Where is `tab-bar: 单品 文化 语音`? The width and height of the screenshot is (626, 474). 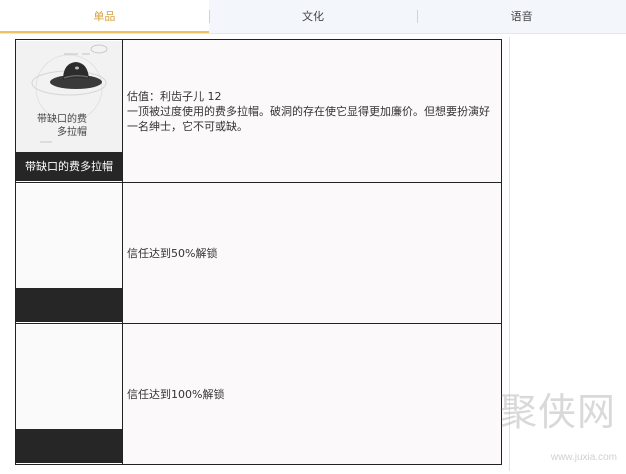 tab-bar: 单品 文化 语音 is located at coordinates (313, 17).